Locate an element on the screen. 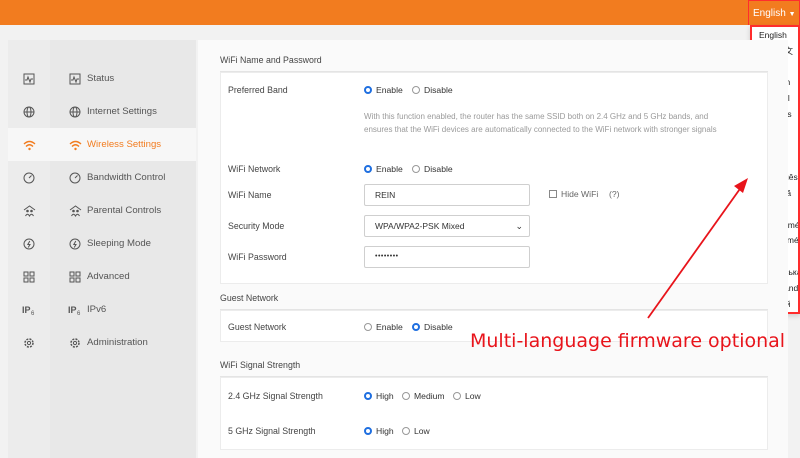 This screenshot has height=458, width=800. sidebar-item-label: Wireless Settings is located at coordinates (124, 144).